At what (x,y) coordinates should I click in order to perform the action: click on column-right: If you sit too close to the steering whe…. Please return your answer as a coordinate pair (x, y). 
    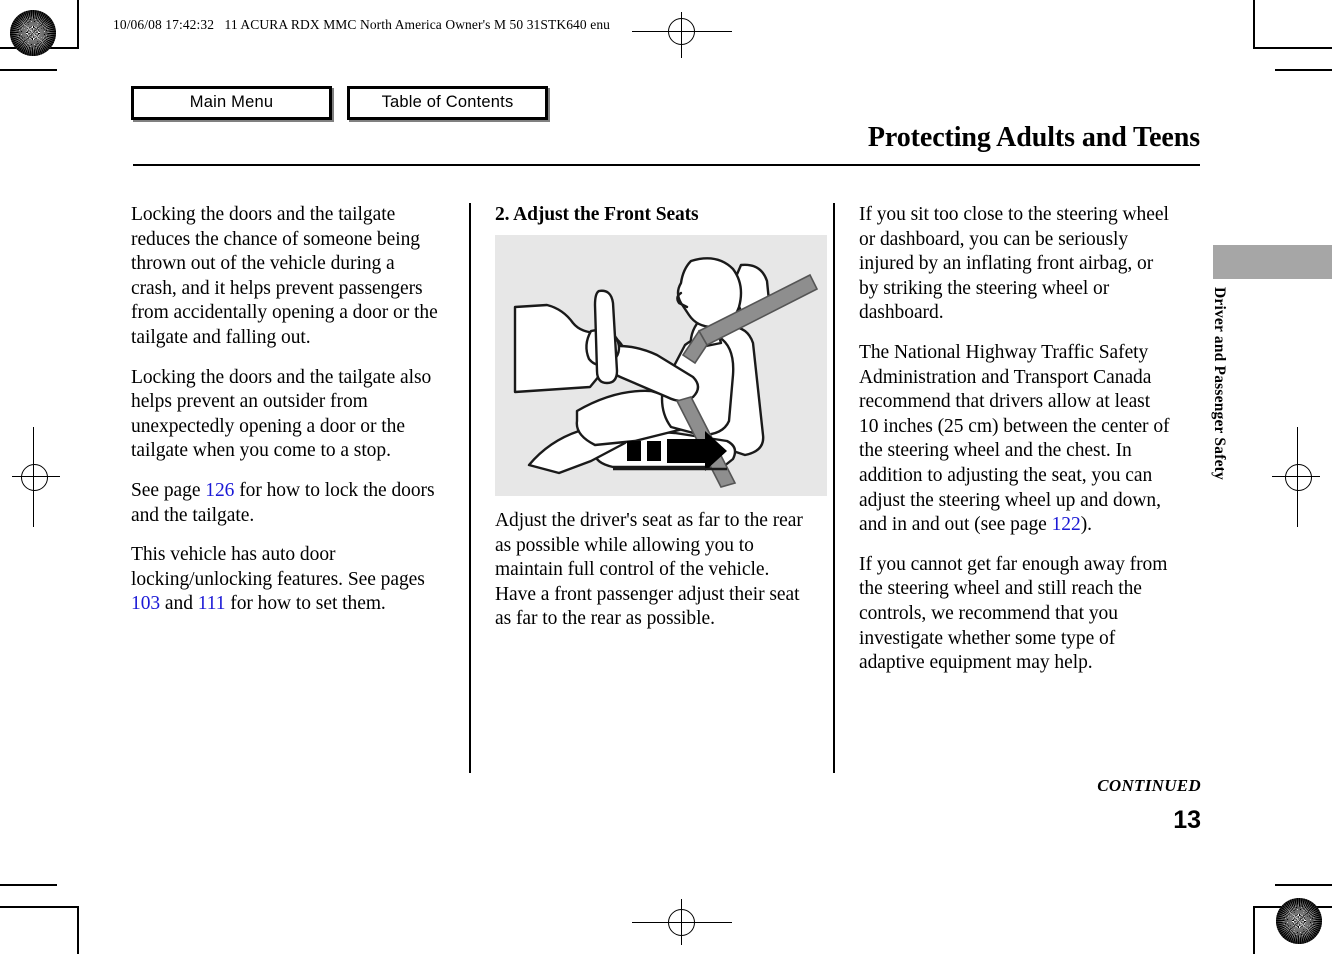
    Looking at the image, I should click on (1015, 488).